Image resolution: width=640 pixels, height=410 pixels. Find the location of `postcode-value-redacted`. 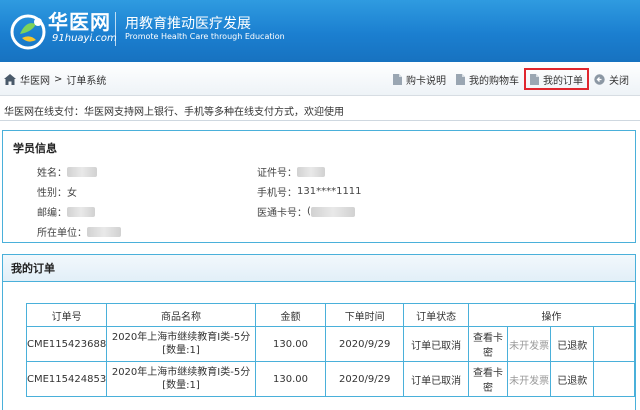

postcode-value-redacted is located at coordinates (81, 211).